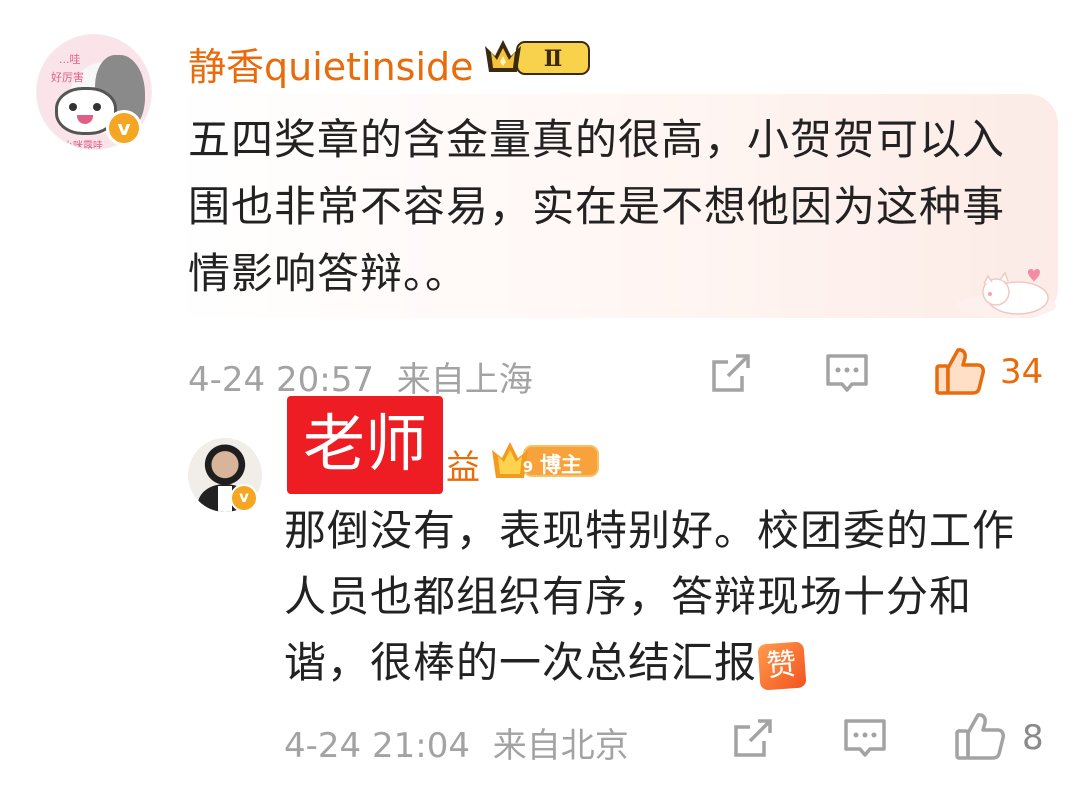 The image size is (1080, 795). I want to click on comment-timestamp: 4-24 20:57, so click(281, 380).